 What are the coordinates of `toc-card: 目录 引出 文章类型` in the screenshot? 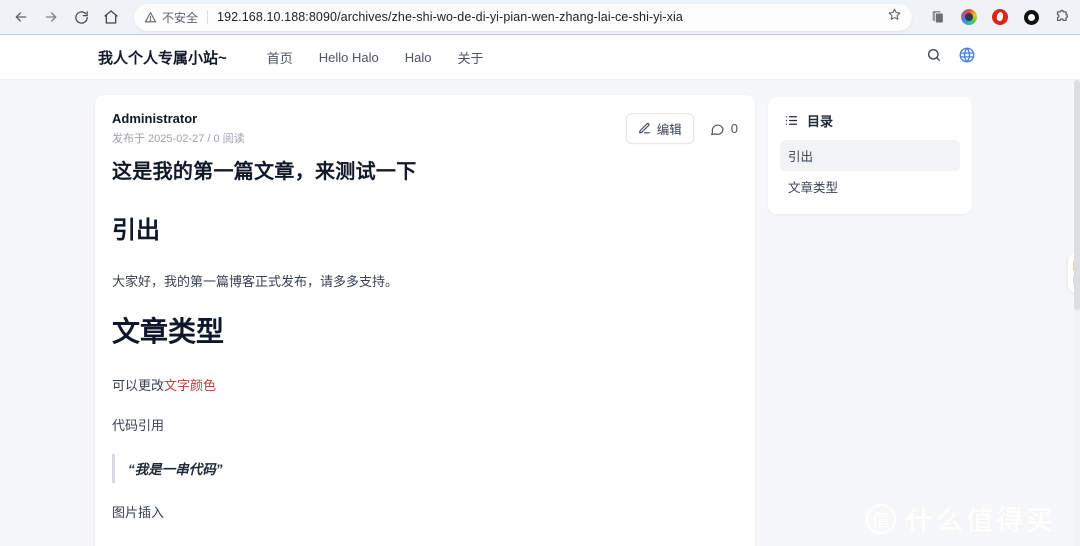 It's located at (870, 155).